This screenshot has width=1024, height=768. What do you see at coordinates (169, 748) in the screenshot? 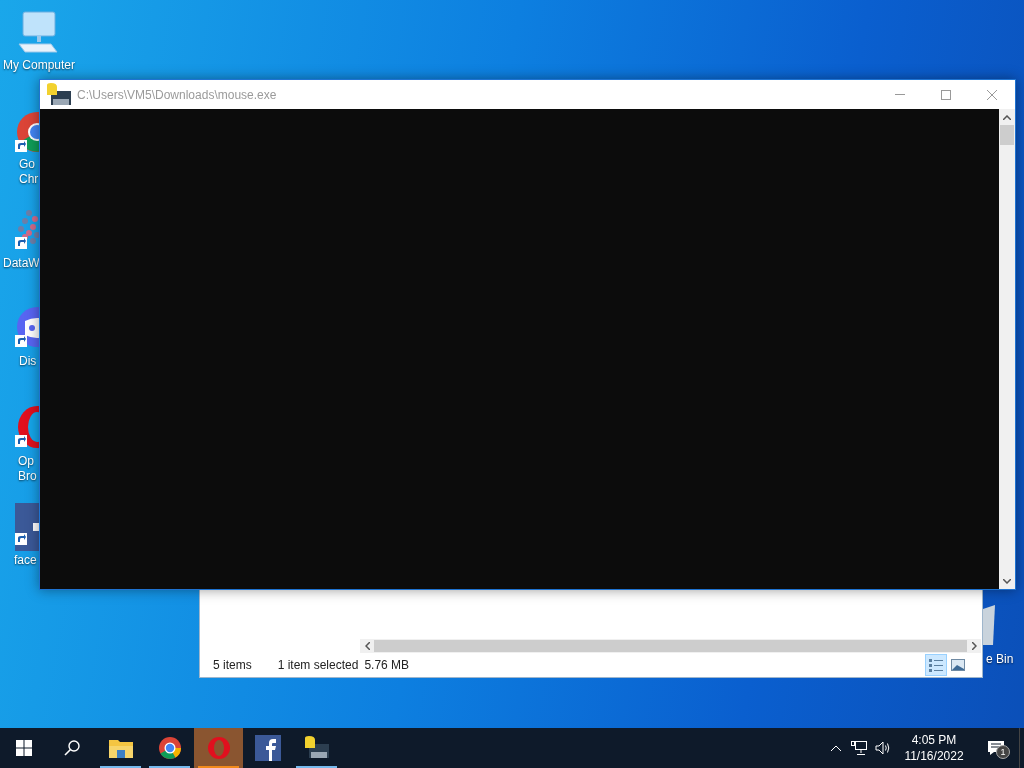
I see `chrome-icon` at bounding box center [169, 748].